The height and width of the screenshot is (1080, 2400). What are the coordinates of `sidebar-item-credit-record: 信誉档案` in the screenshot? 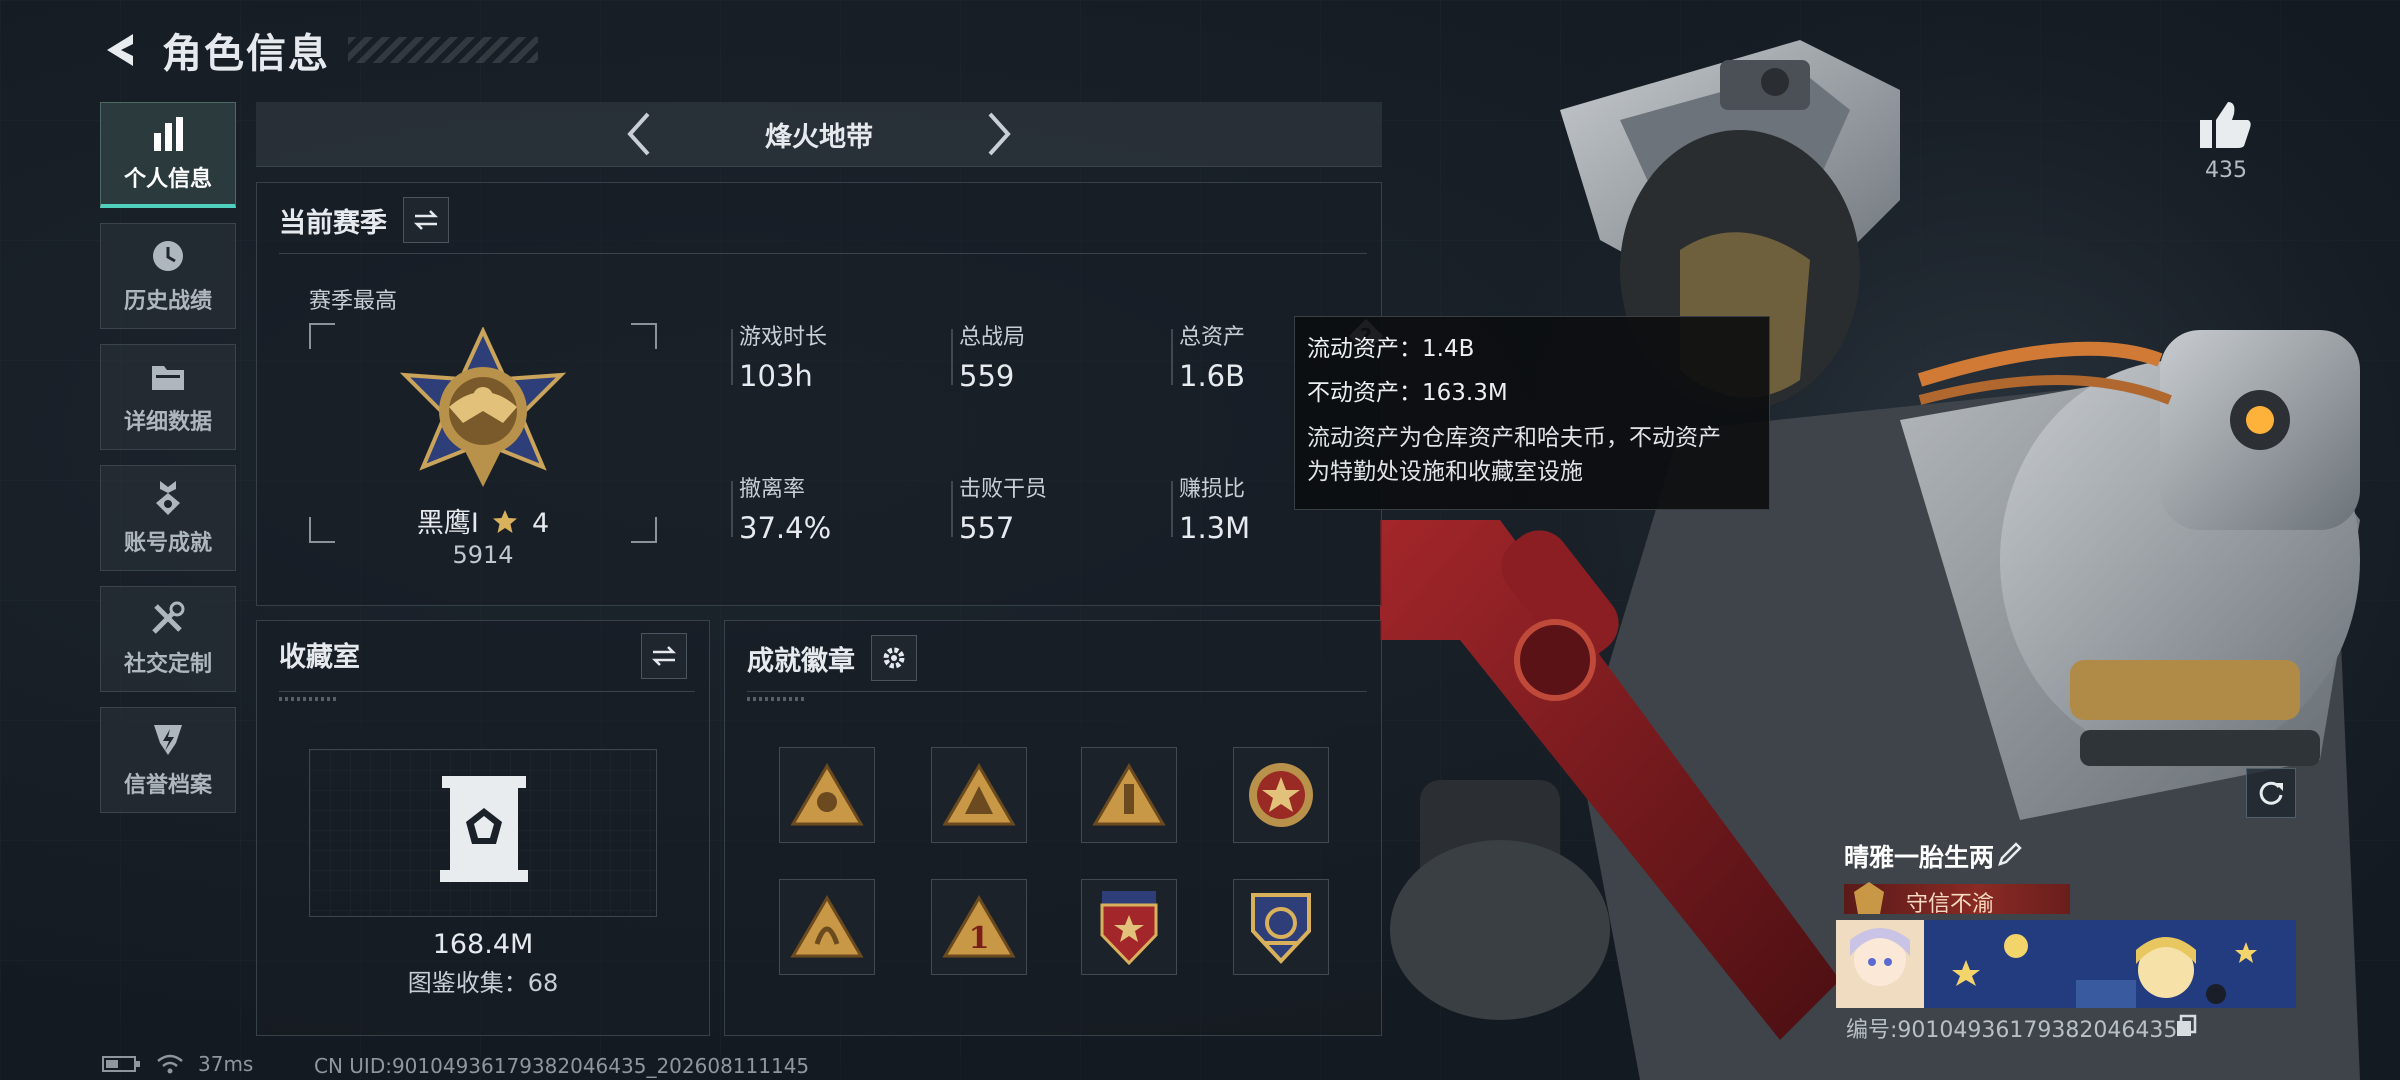 It's located at (168, 760).